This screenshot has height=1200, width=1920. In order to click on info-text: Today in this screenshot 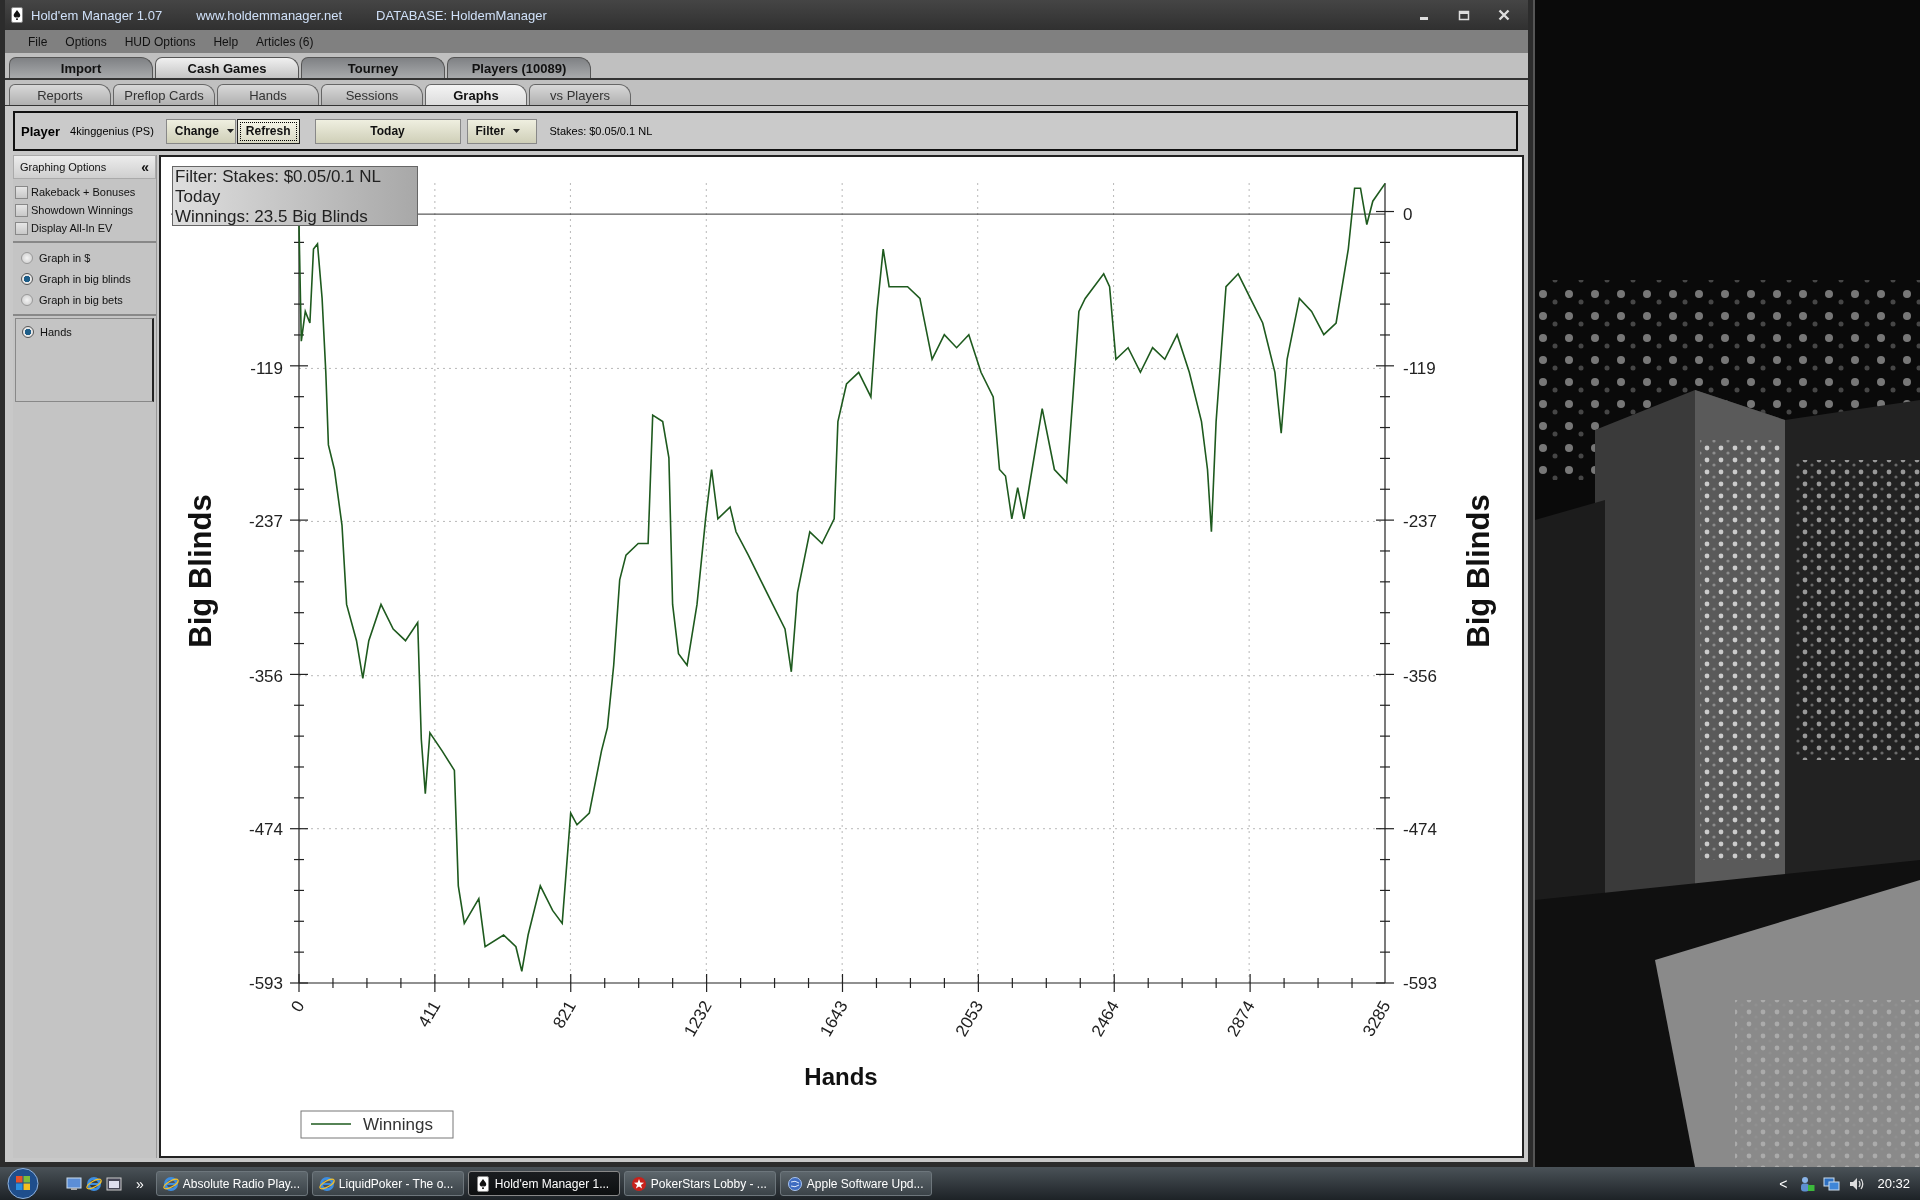, I will do `click(198, 197)`.